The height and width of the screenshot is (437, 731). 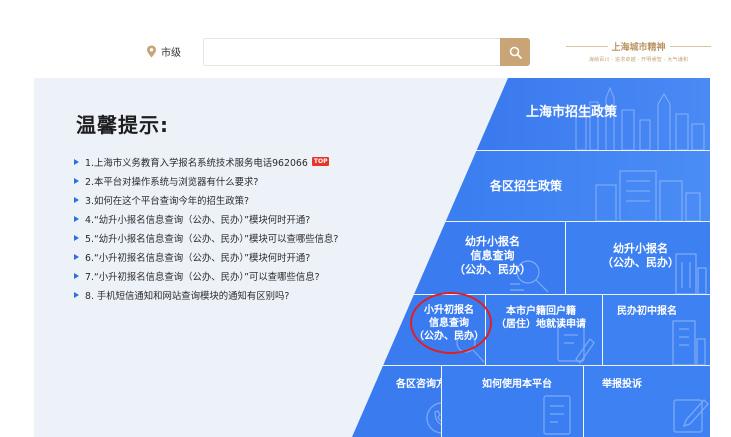 What do you see at coordinates (622, 384) in the screenshot?
I see `tile-report-complaint-label: 举报投诉` at bounding box center [622, 384].